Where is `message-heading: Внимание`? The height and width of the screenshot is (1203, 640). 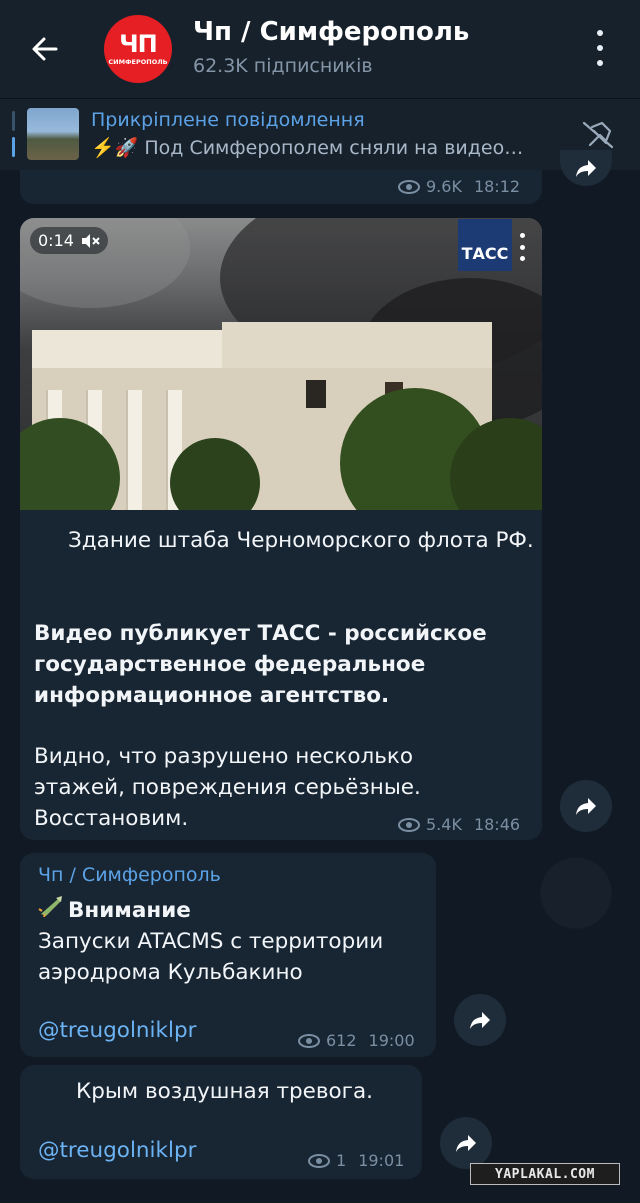
message-heading: Внимание is located at coordinates (233, 910).